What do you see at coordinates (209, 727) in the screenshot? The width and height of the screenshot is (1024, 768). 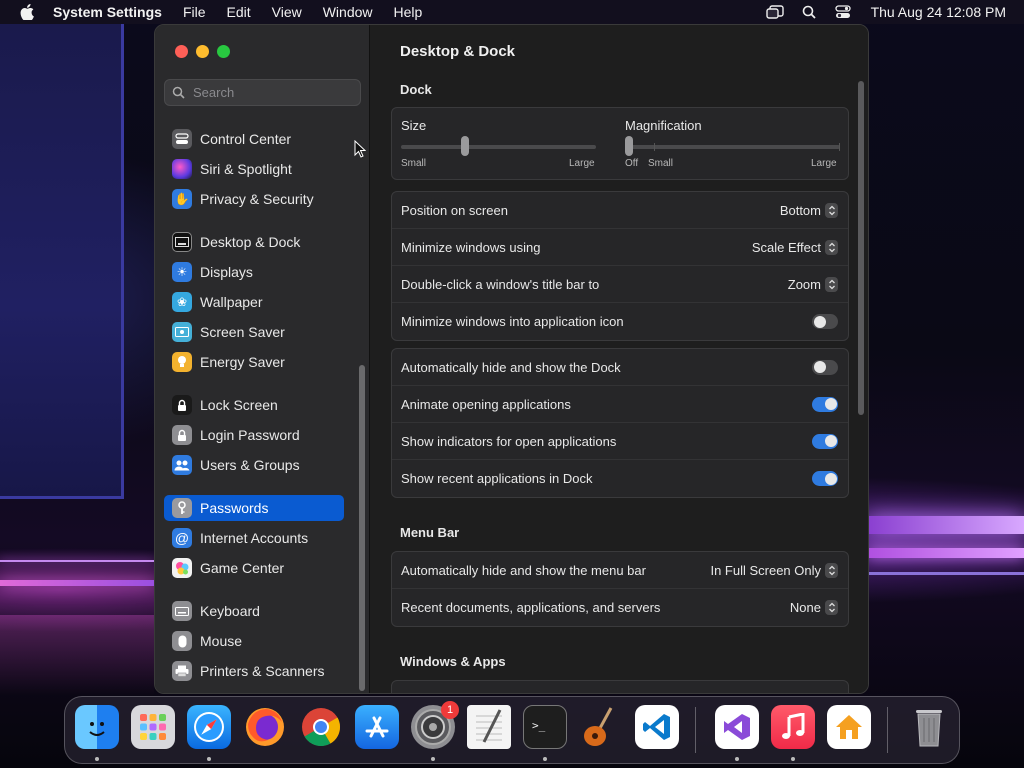 I see `safari-icon` at bounding box center [209, 727].